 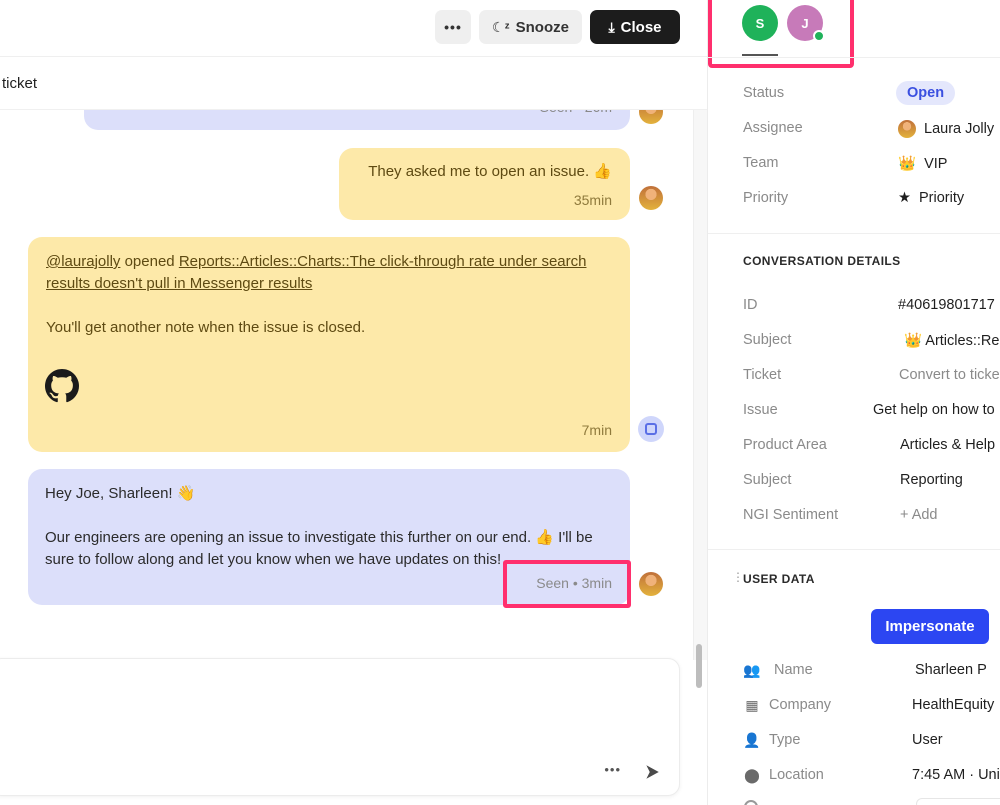 I want to click on user-data-value: Sharleen P, so click(x=951, y=670).